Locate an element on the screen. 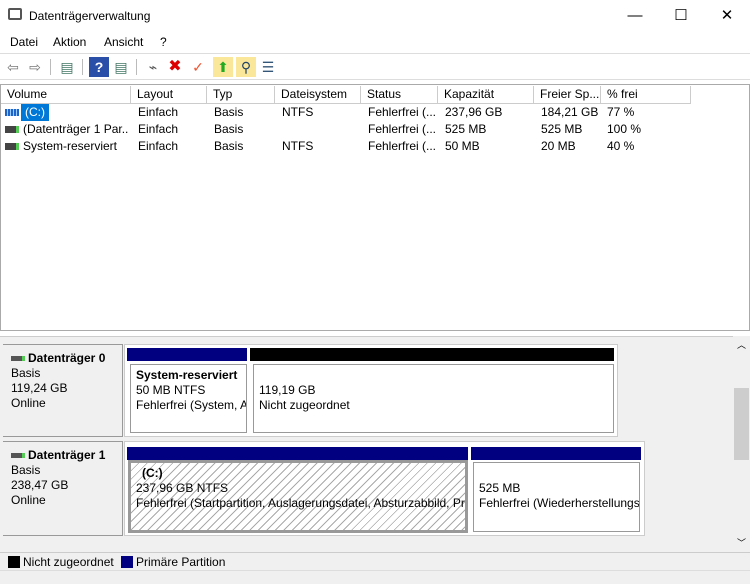  partition-status: Fehlerfrei (Wiederherstellungs is located at coordinates (559, 503).